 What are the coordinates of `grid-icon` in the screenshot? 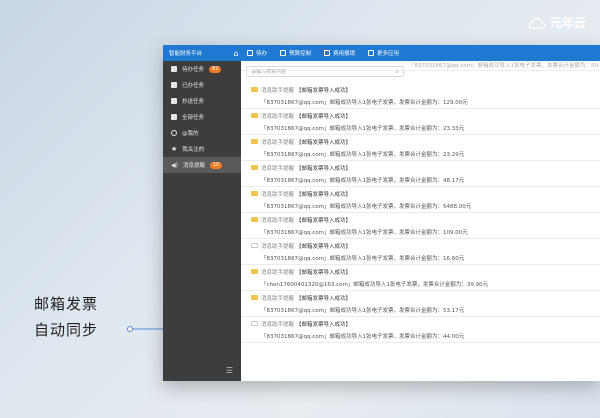 It's located at (371, 53).